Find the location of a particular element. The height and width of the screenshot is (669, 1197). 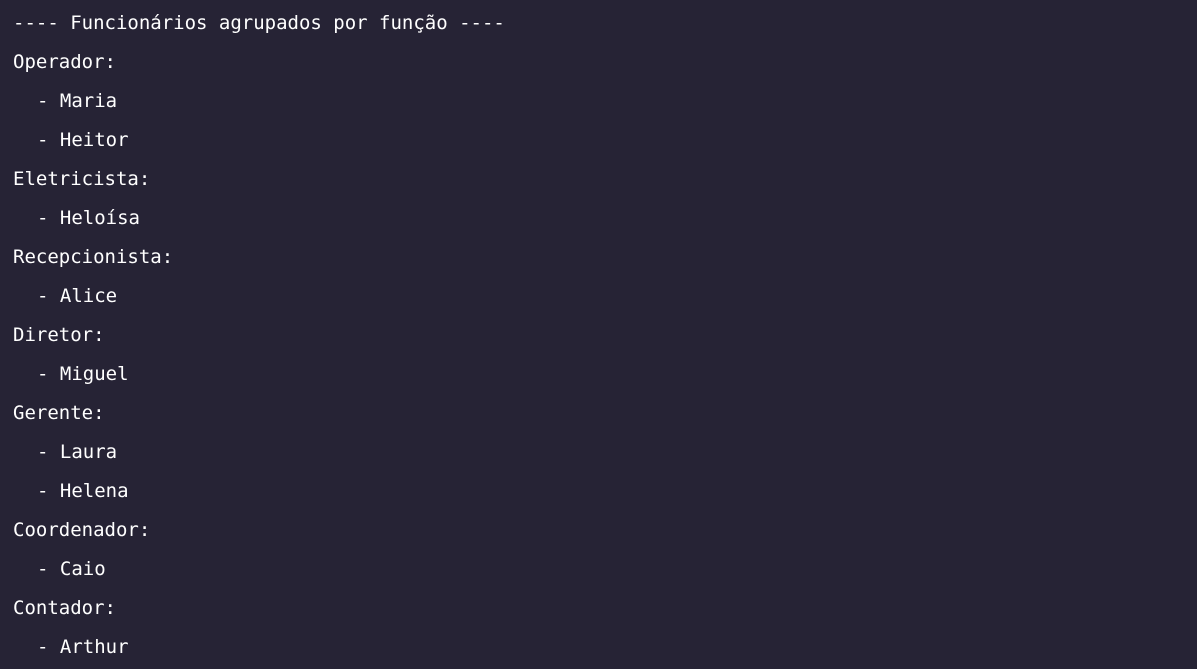

employee-item: - Caio is located at coordinates (71, 569).